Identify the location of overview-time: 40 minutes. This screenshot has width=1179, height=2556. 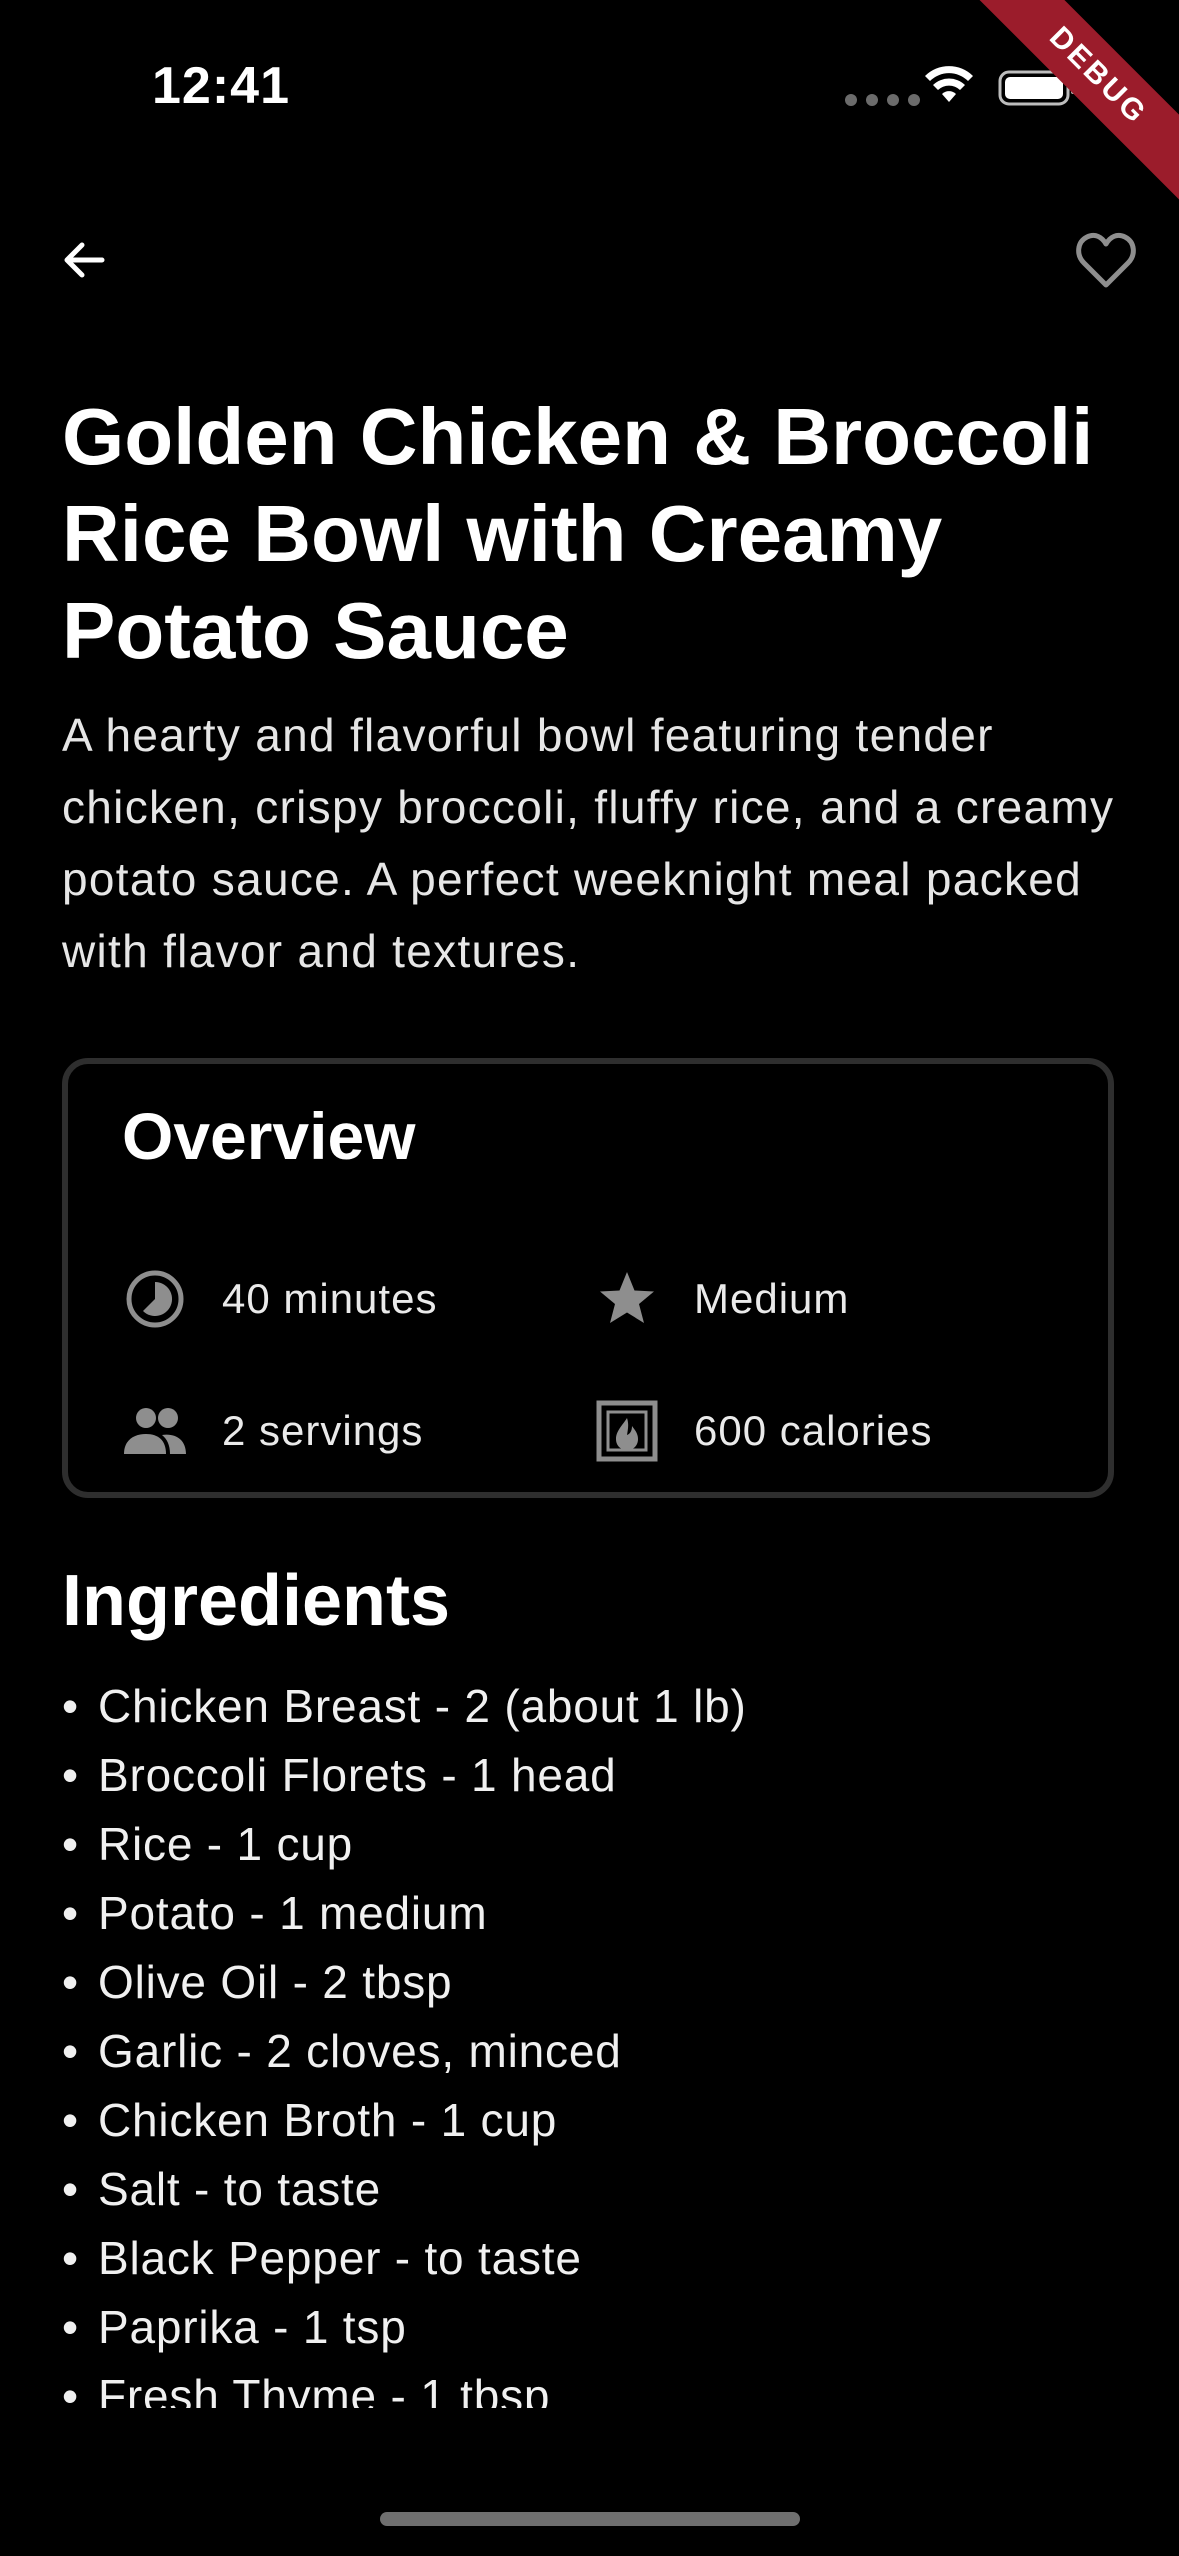
(279, 1299).